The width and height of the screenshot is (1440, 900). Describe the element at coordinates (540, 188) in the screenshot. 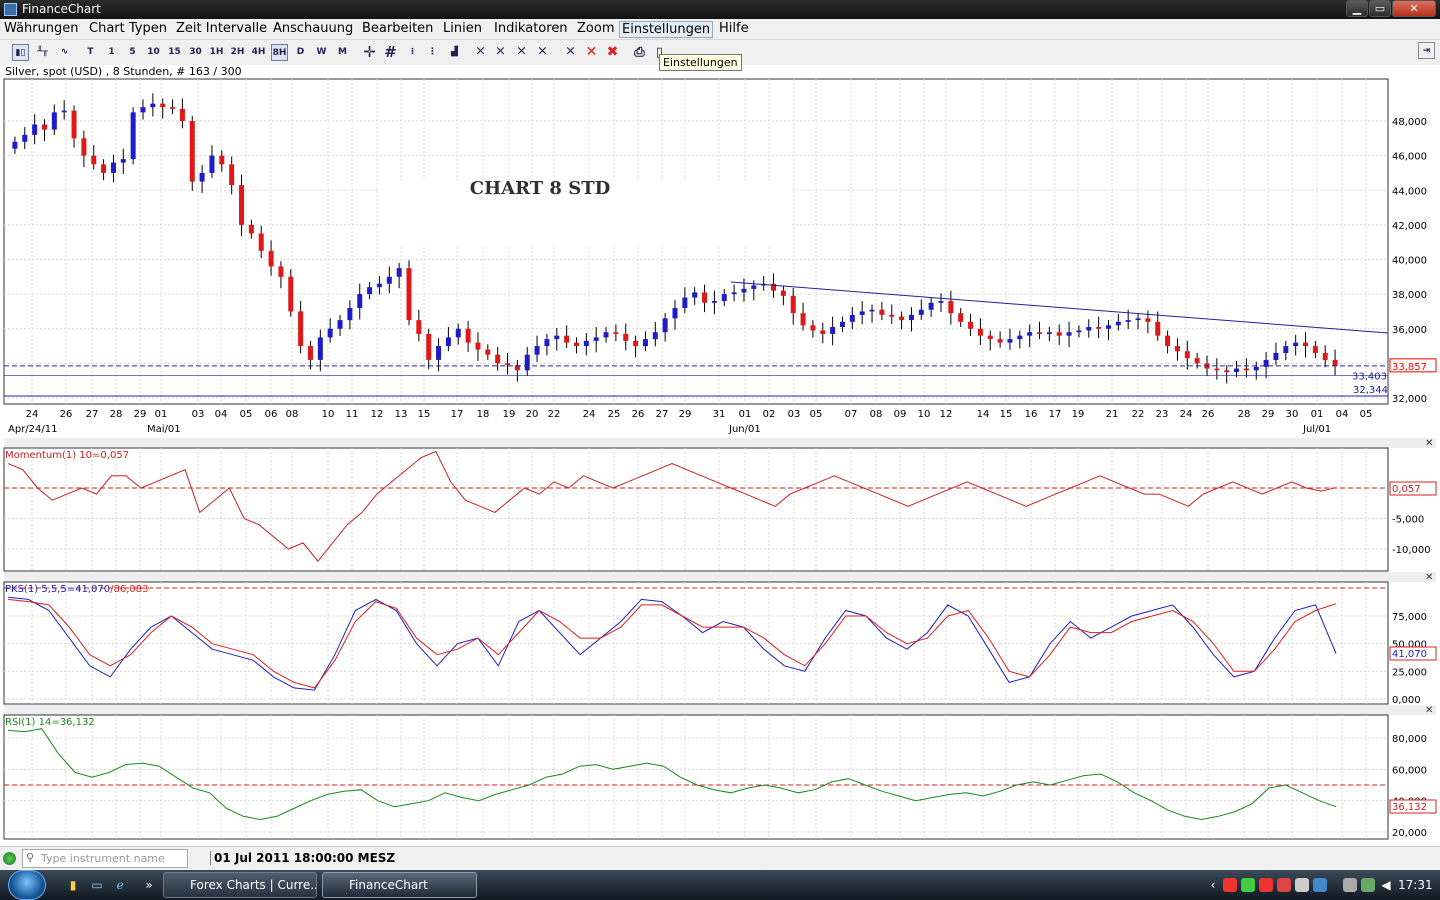

I see `chart-annotation: CHART 8 STD` at that location.